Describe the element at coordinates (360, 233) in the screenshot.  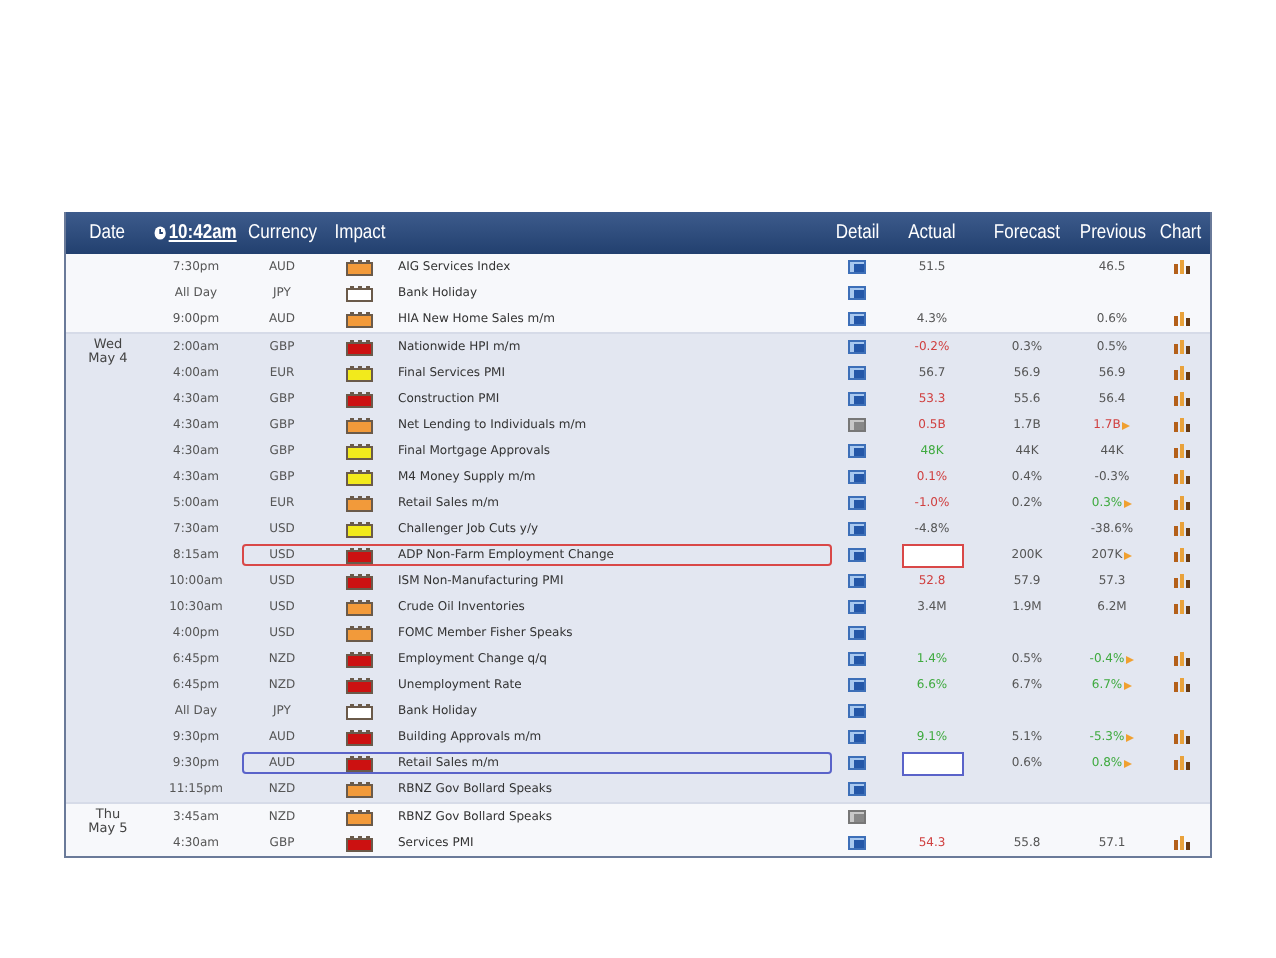
I see `column-header: Impact` at that location.